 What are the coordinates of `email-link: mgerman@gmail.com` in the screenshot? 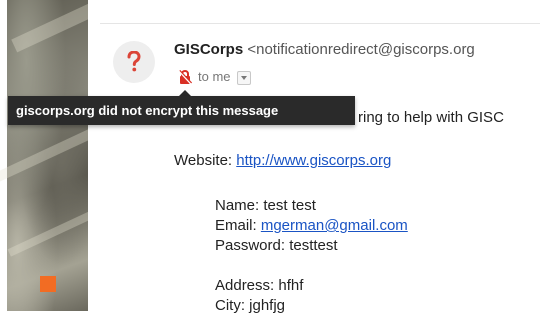 It's located at (334, 225).